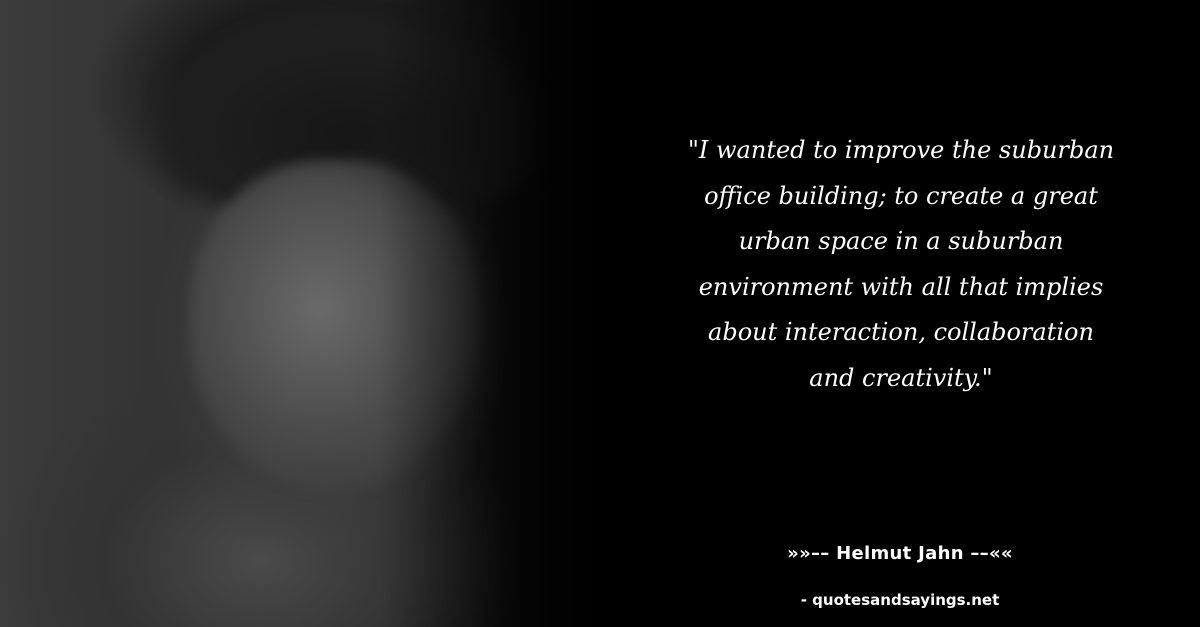  I want to click on source-credit: - quotesandsayings.net, so click(900, 600).